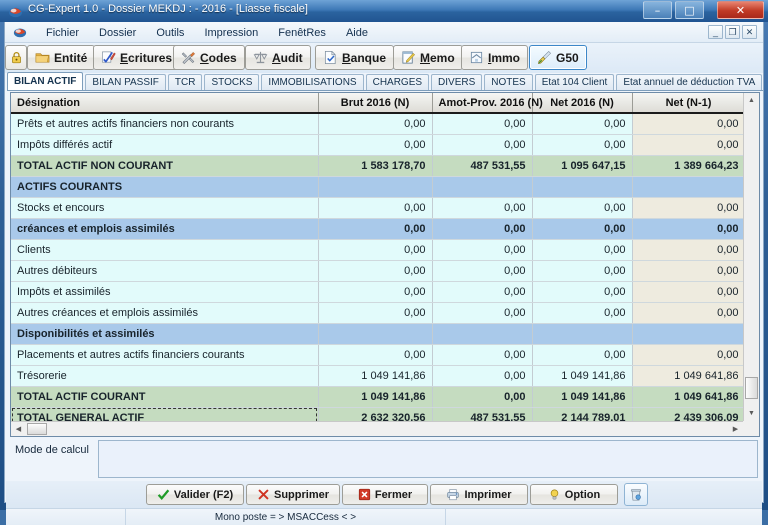  Describe the element at coordinates (125, 82) in the screenshot. I see `tab-bilan-passif: BILAN PASSIF` at that location.